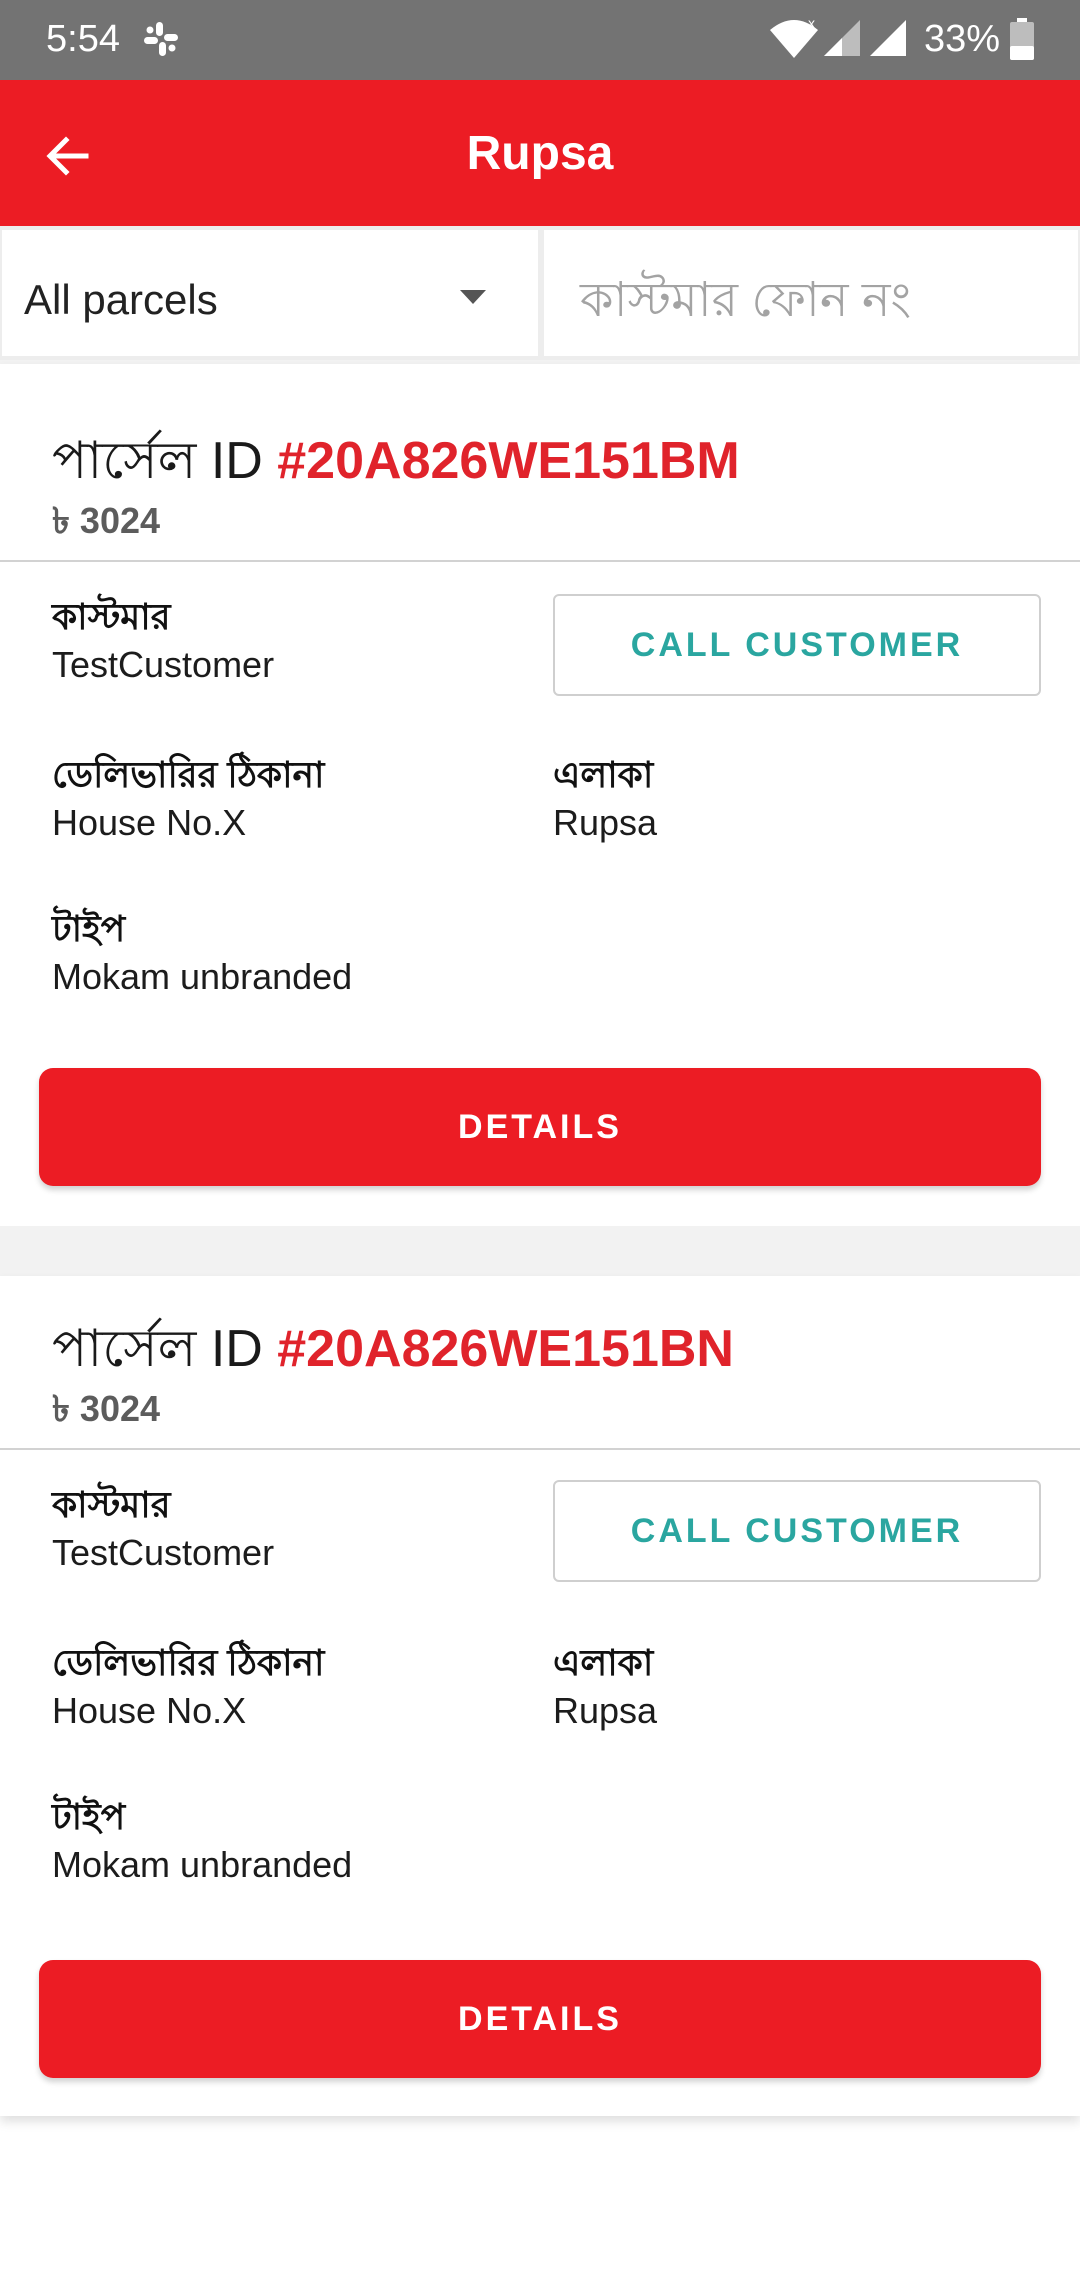 The width and height of the screenshot is (1080, 2280). What do you see at coordinates (161, 39) in the screenshot?
I see `slack-icon` at bounding box center [161, 39].